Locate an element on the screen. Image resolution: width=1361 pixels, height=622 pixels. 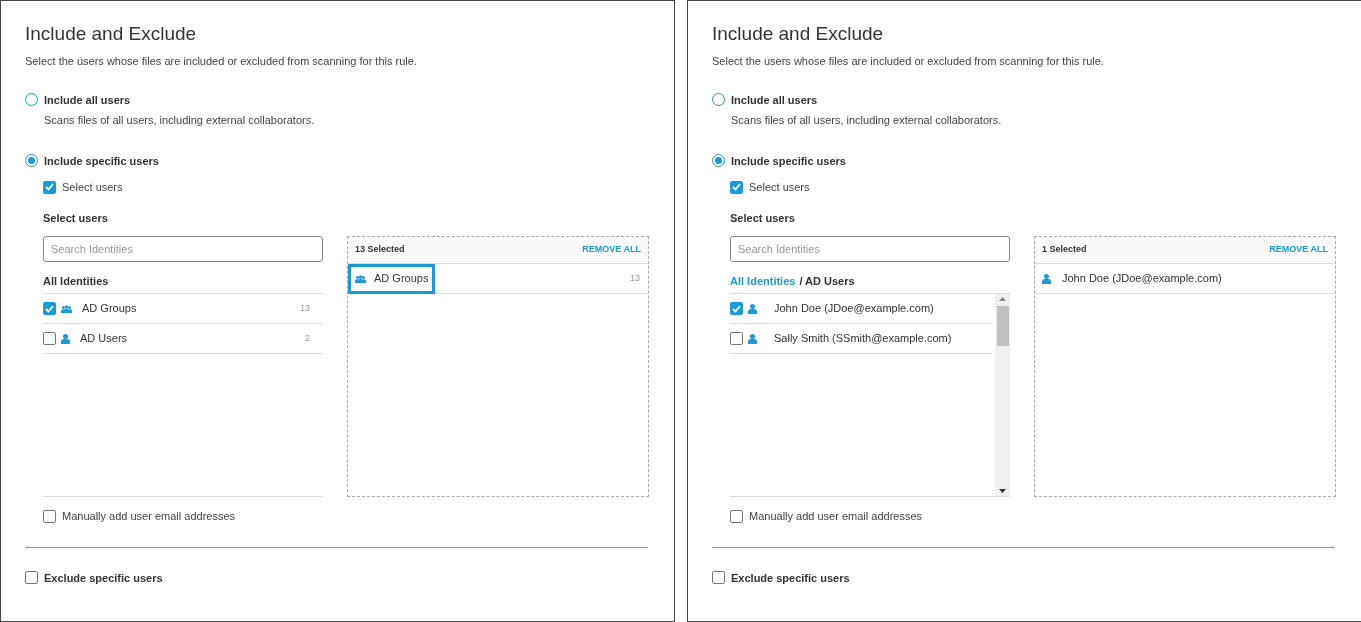
selected-count: 13 Selected is located at coordinates (380, 250).